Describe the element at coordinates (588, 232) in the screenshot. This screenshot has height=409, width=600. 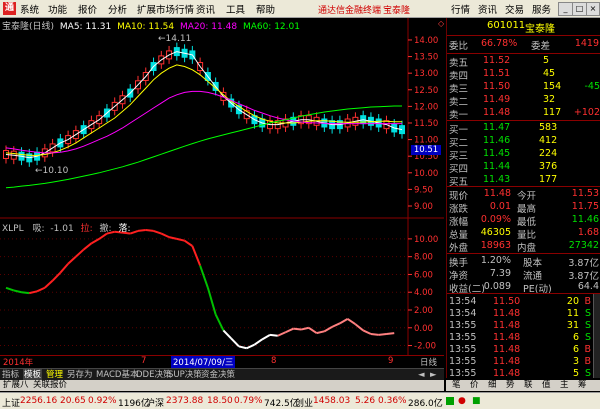
I see `stat-value-right: 1.68` at that location.